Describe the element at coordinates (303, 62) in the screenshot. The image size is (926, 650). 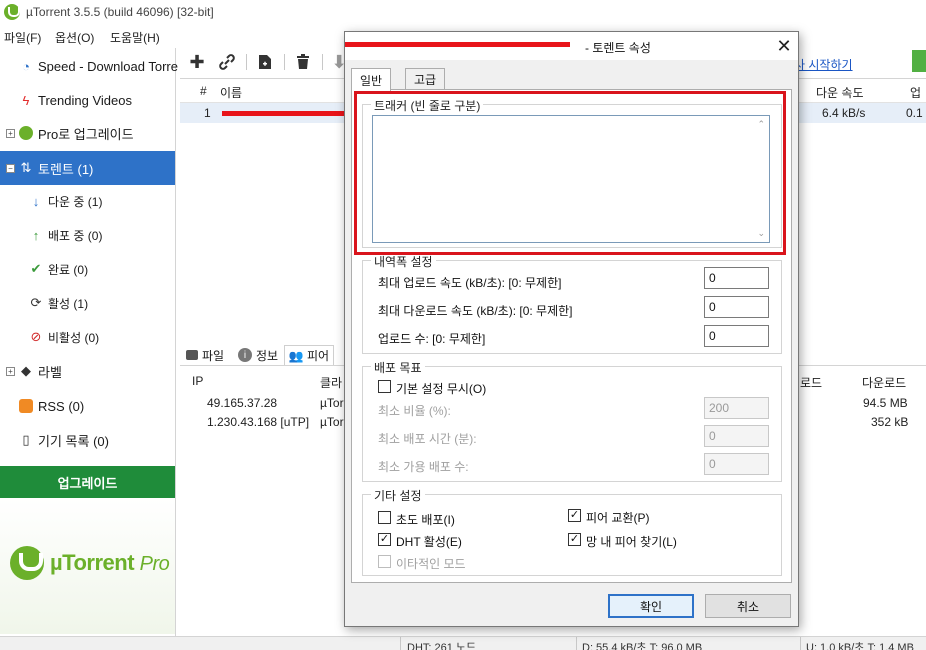
I see `remove-torrent-button` at that location.